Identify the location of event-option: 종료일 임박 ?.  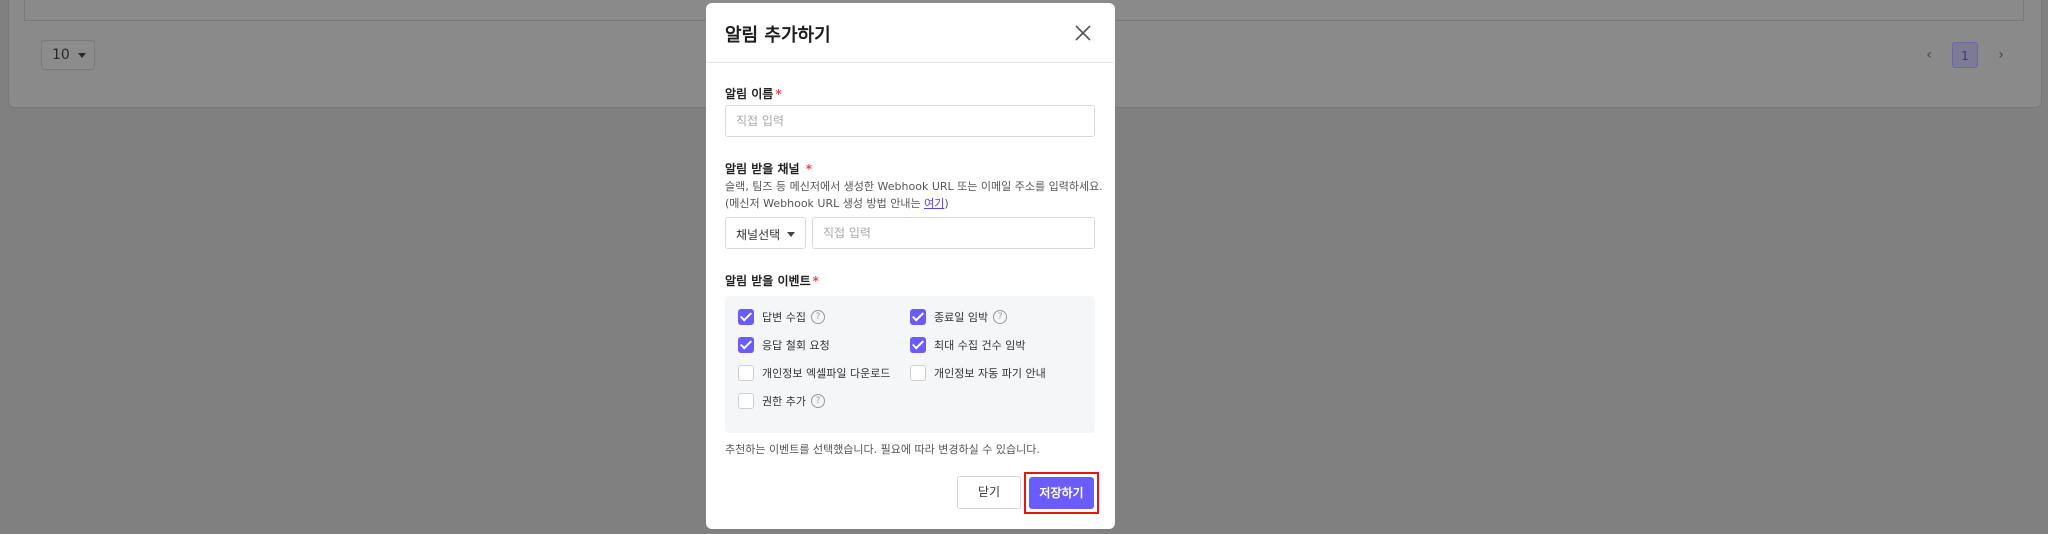
(959, 317).